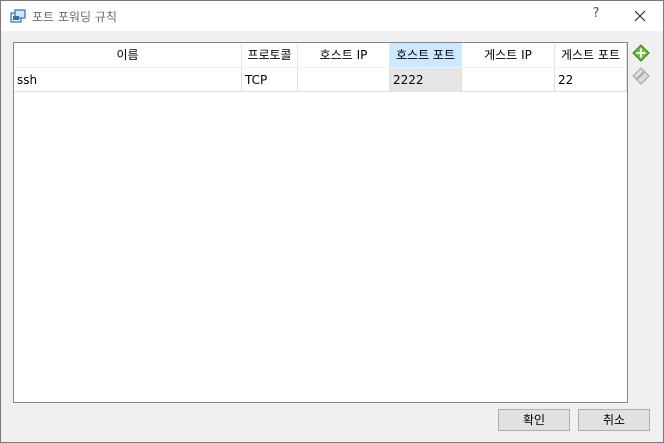  Describe the element at coordinates (426, 80) in the screenshot. I see `cell-host-port: 2222` at that location.